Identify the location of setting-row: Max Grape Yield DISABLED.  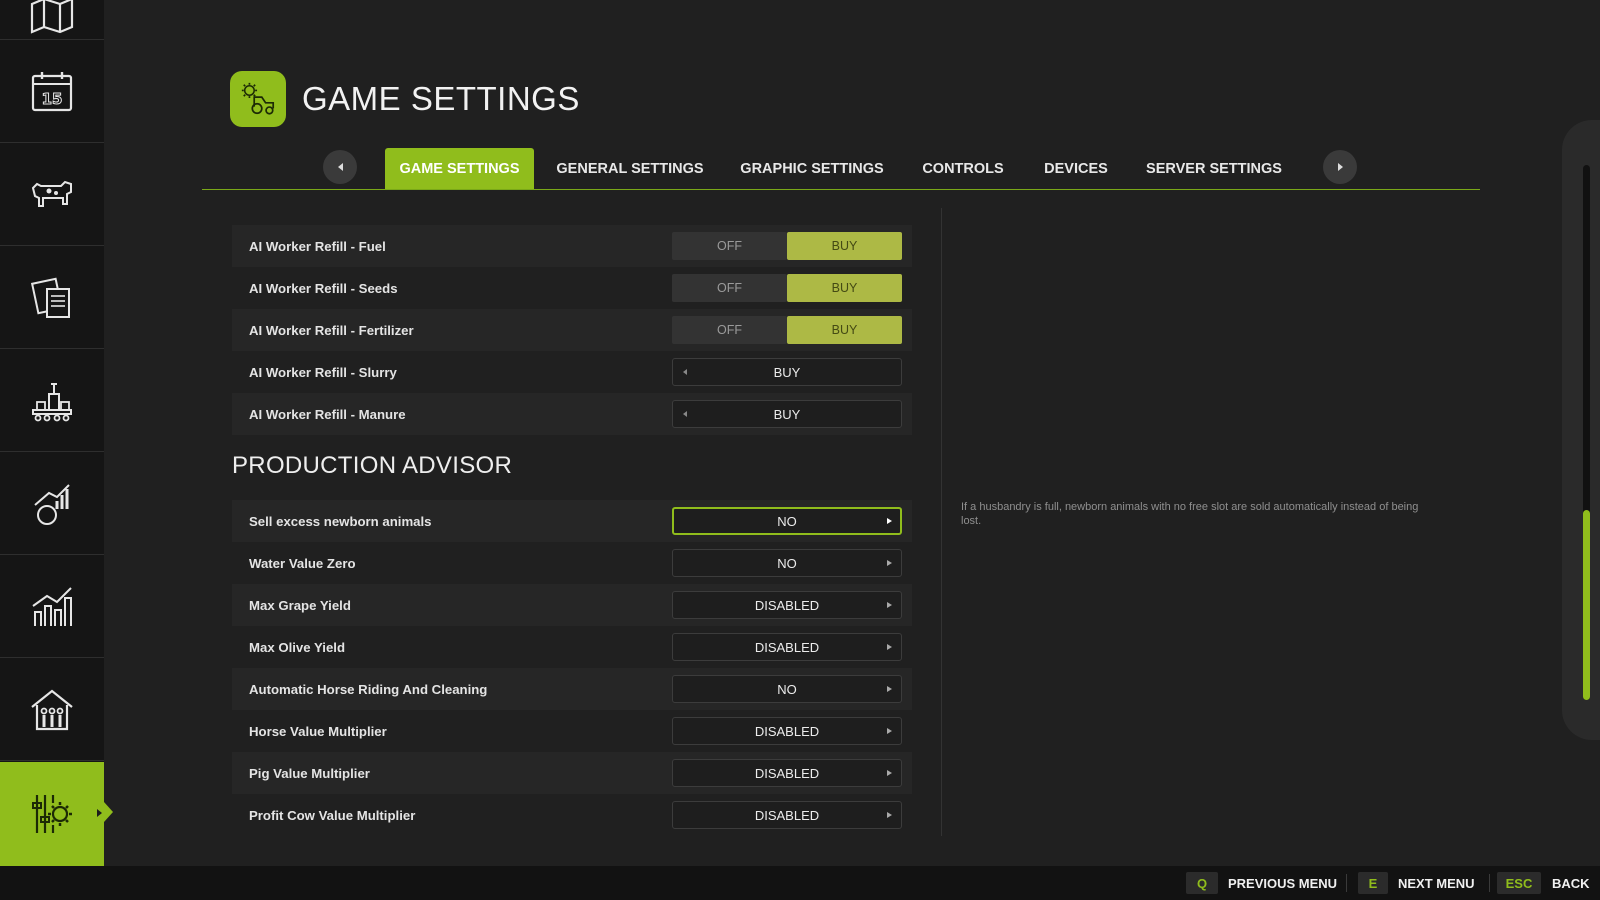
(572, 605).